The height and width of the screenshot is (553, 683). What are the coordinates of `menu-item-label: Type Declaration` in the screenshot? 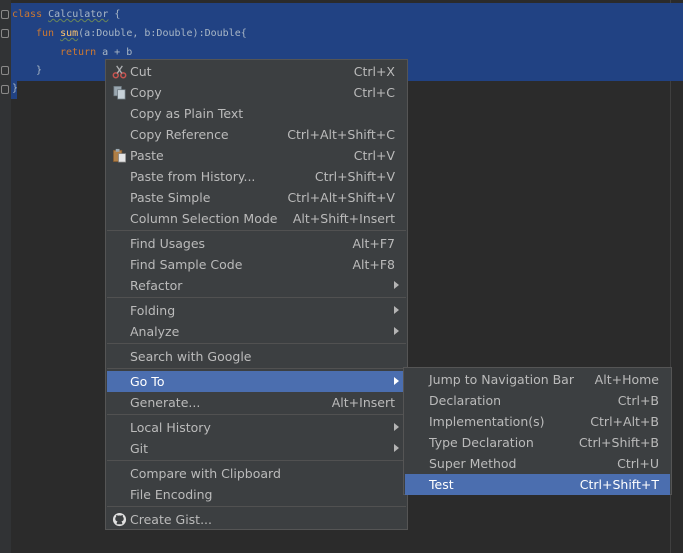 It's located at (481, 442).